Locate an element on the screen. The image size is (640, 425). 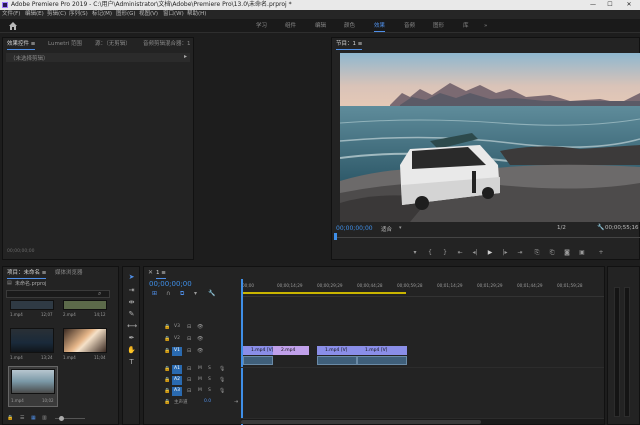
menu-edit: 编辑(E) is located at coordinates (34, 14).